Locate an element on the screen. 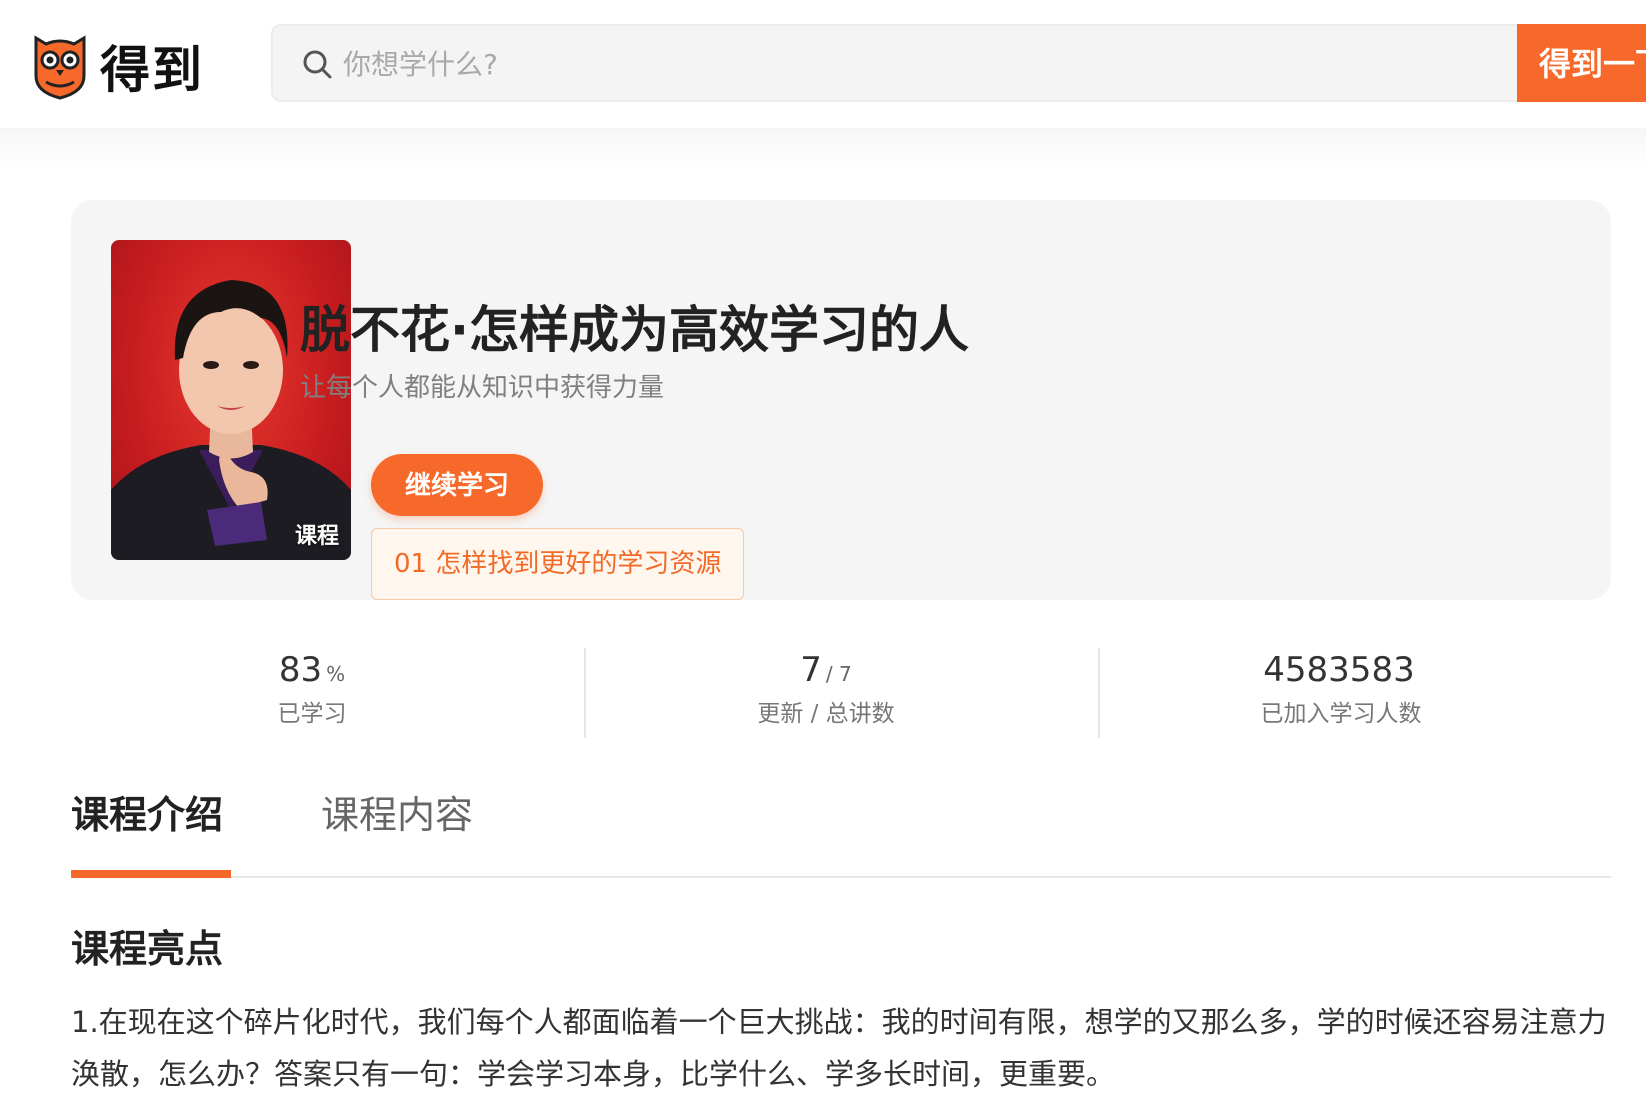 The height and width of the screenshot is (1118, 1646). last-lesson-link: 01 怎样找到更好的学习资源 is located at coordinates (558, 564).